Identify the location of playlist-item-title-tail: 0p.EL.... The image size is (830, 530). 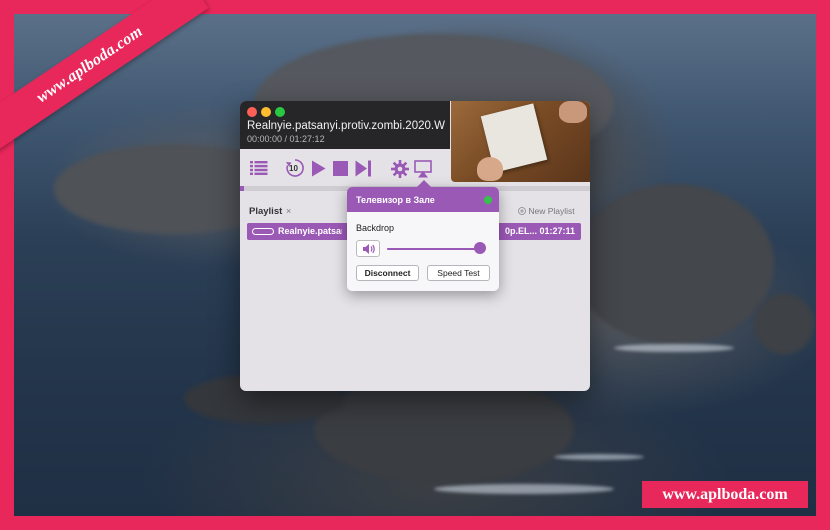
(521, 231).